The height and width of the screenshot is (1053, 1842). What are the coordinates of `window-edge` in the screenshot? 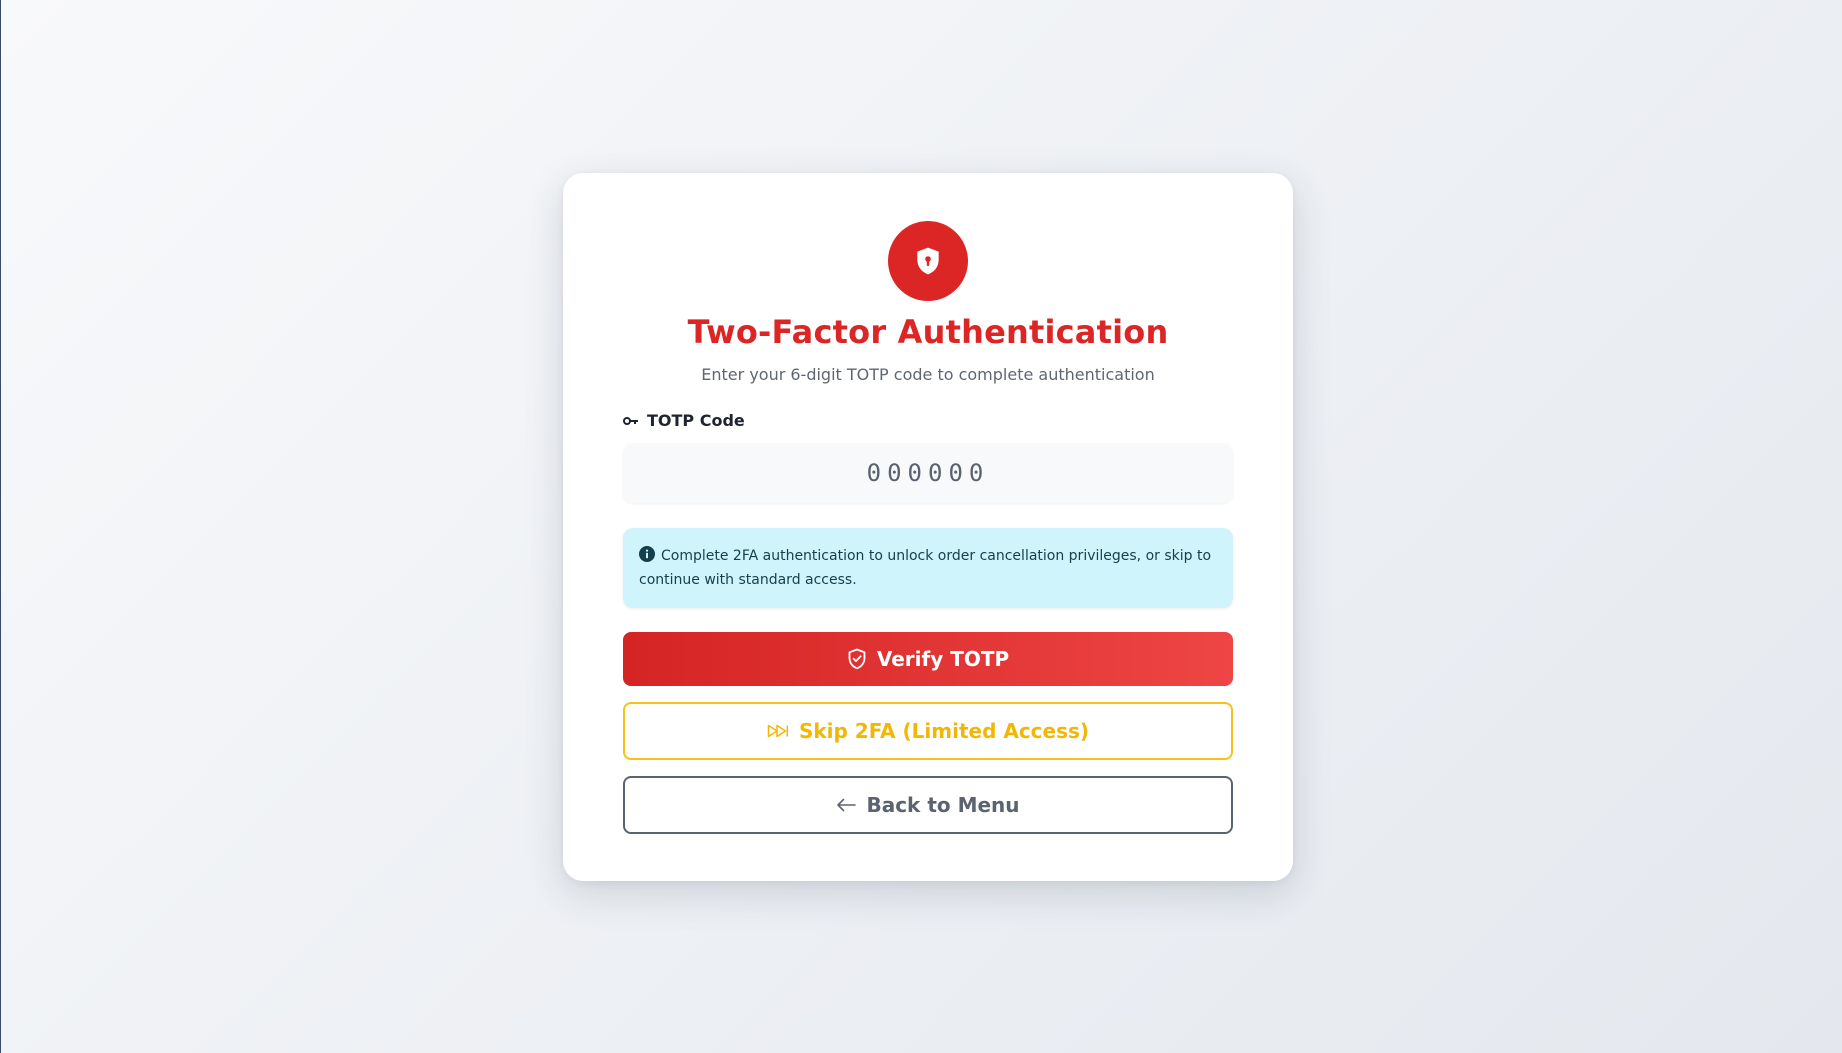 It's located at (0, 526).